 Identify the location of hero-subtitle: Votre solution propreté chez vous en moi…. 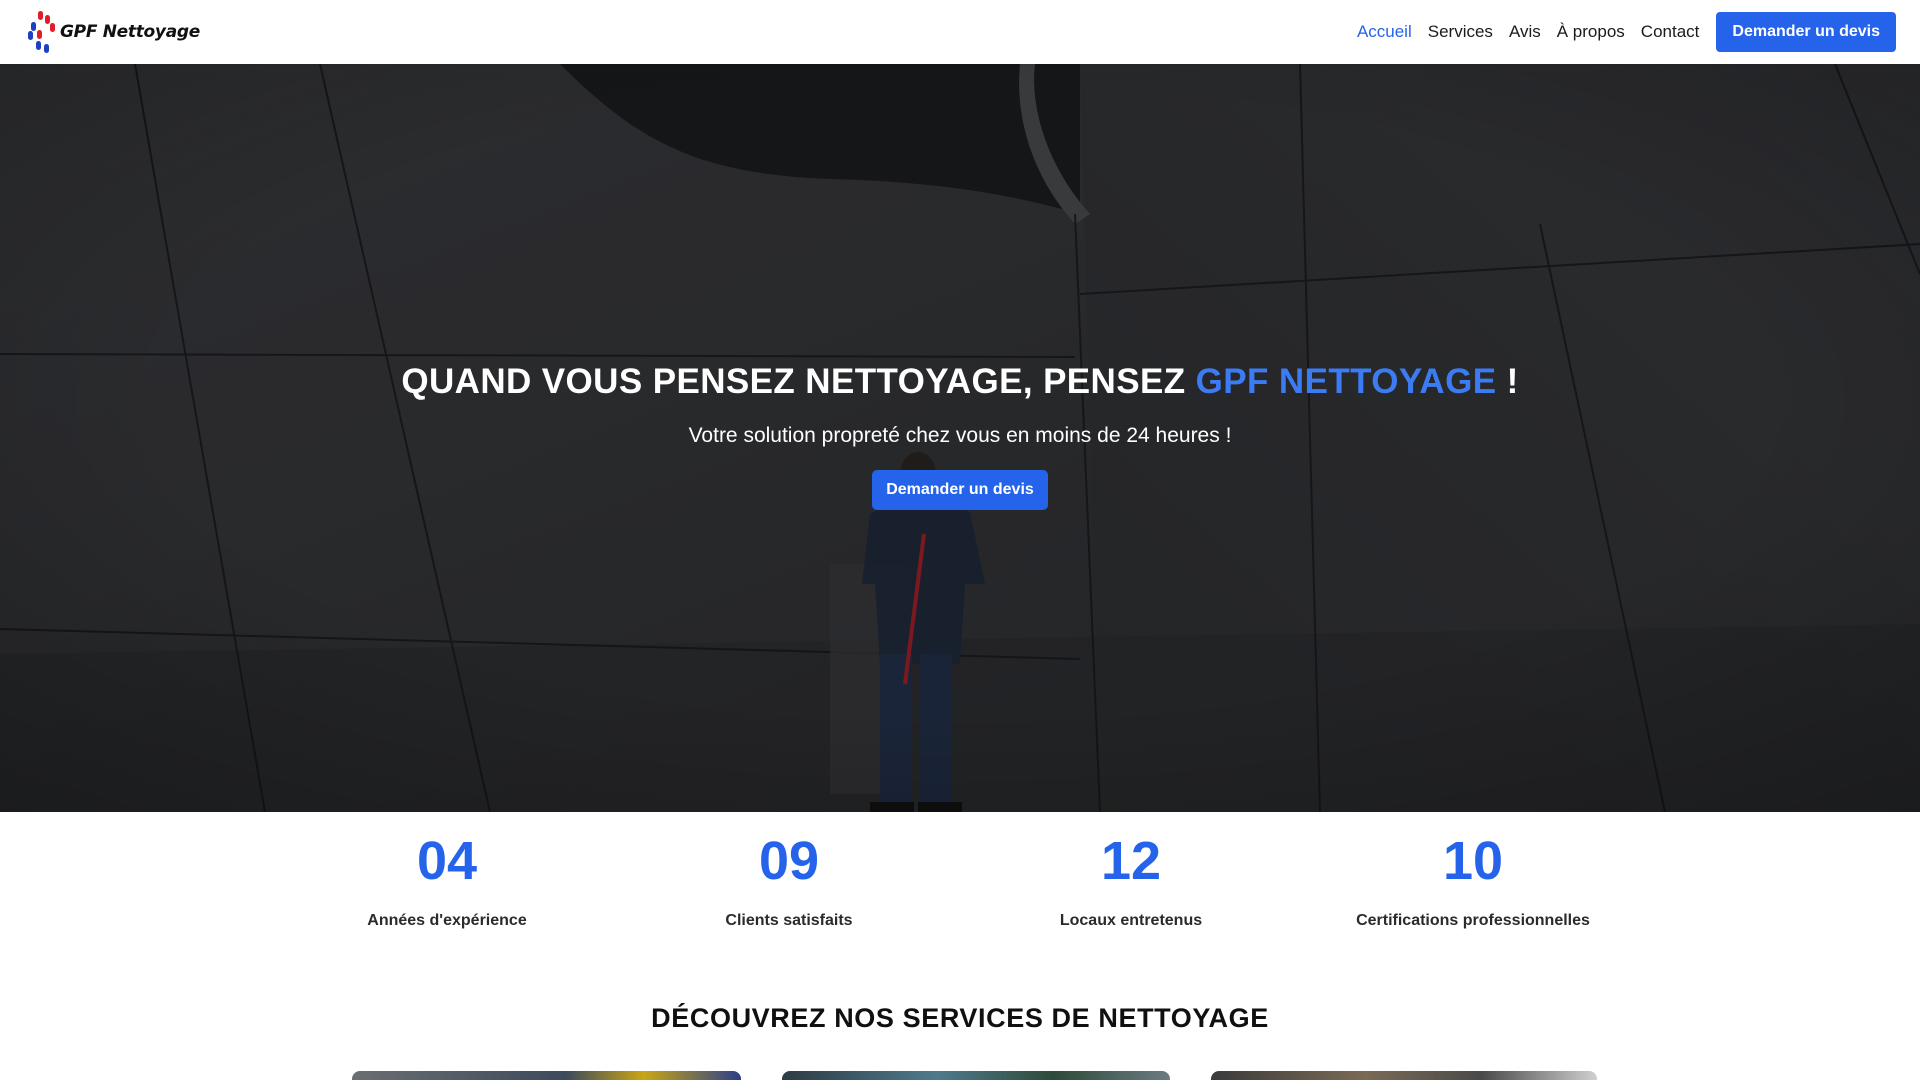
(960, 435).